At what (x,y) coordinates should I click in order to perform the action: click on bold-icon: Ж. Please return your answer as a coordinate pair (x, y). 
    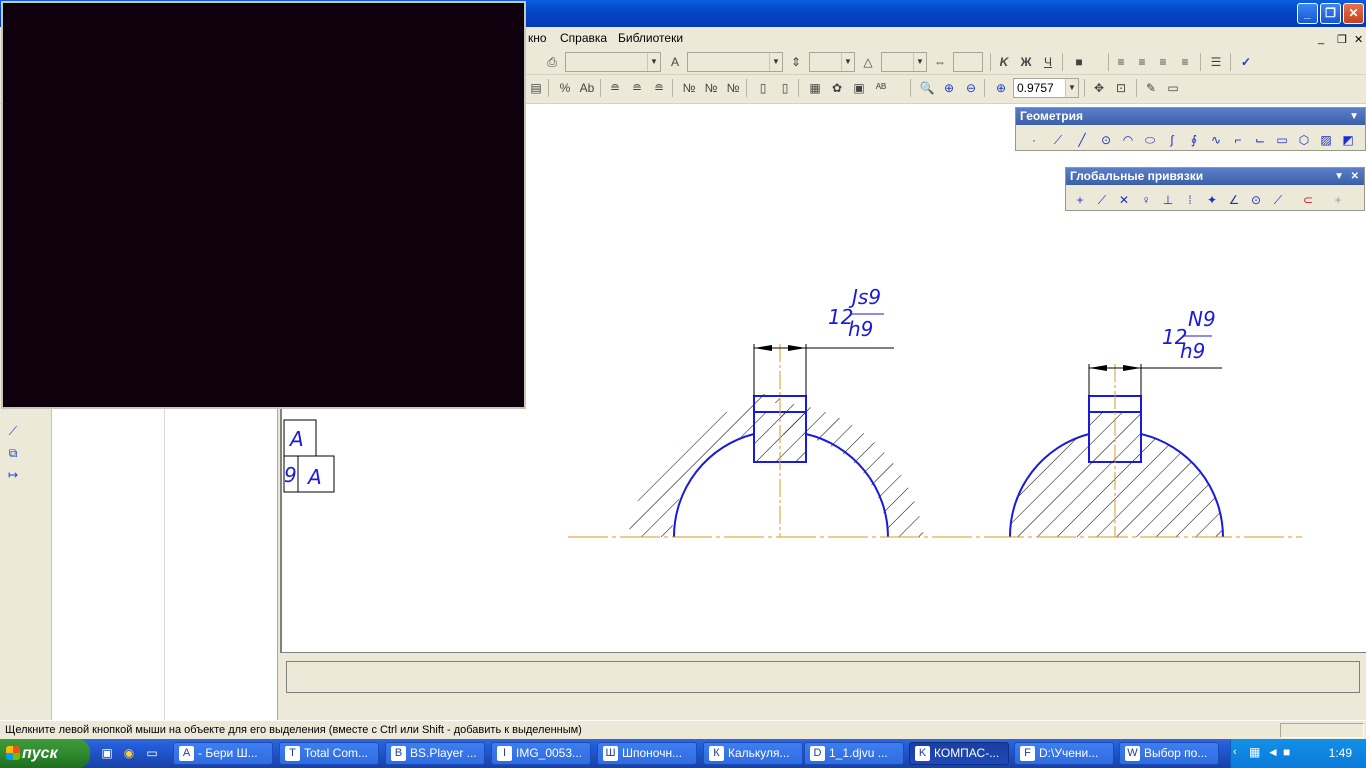
    Looking at the image, I should click on (1026, 62).